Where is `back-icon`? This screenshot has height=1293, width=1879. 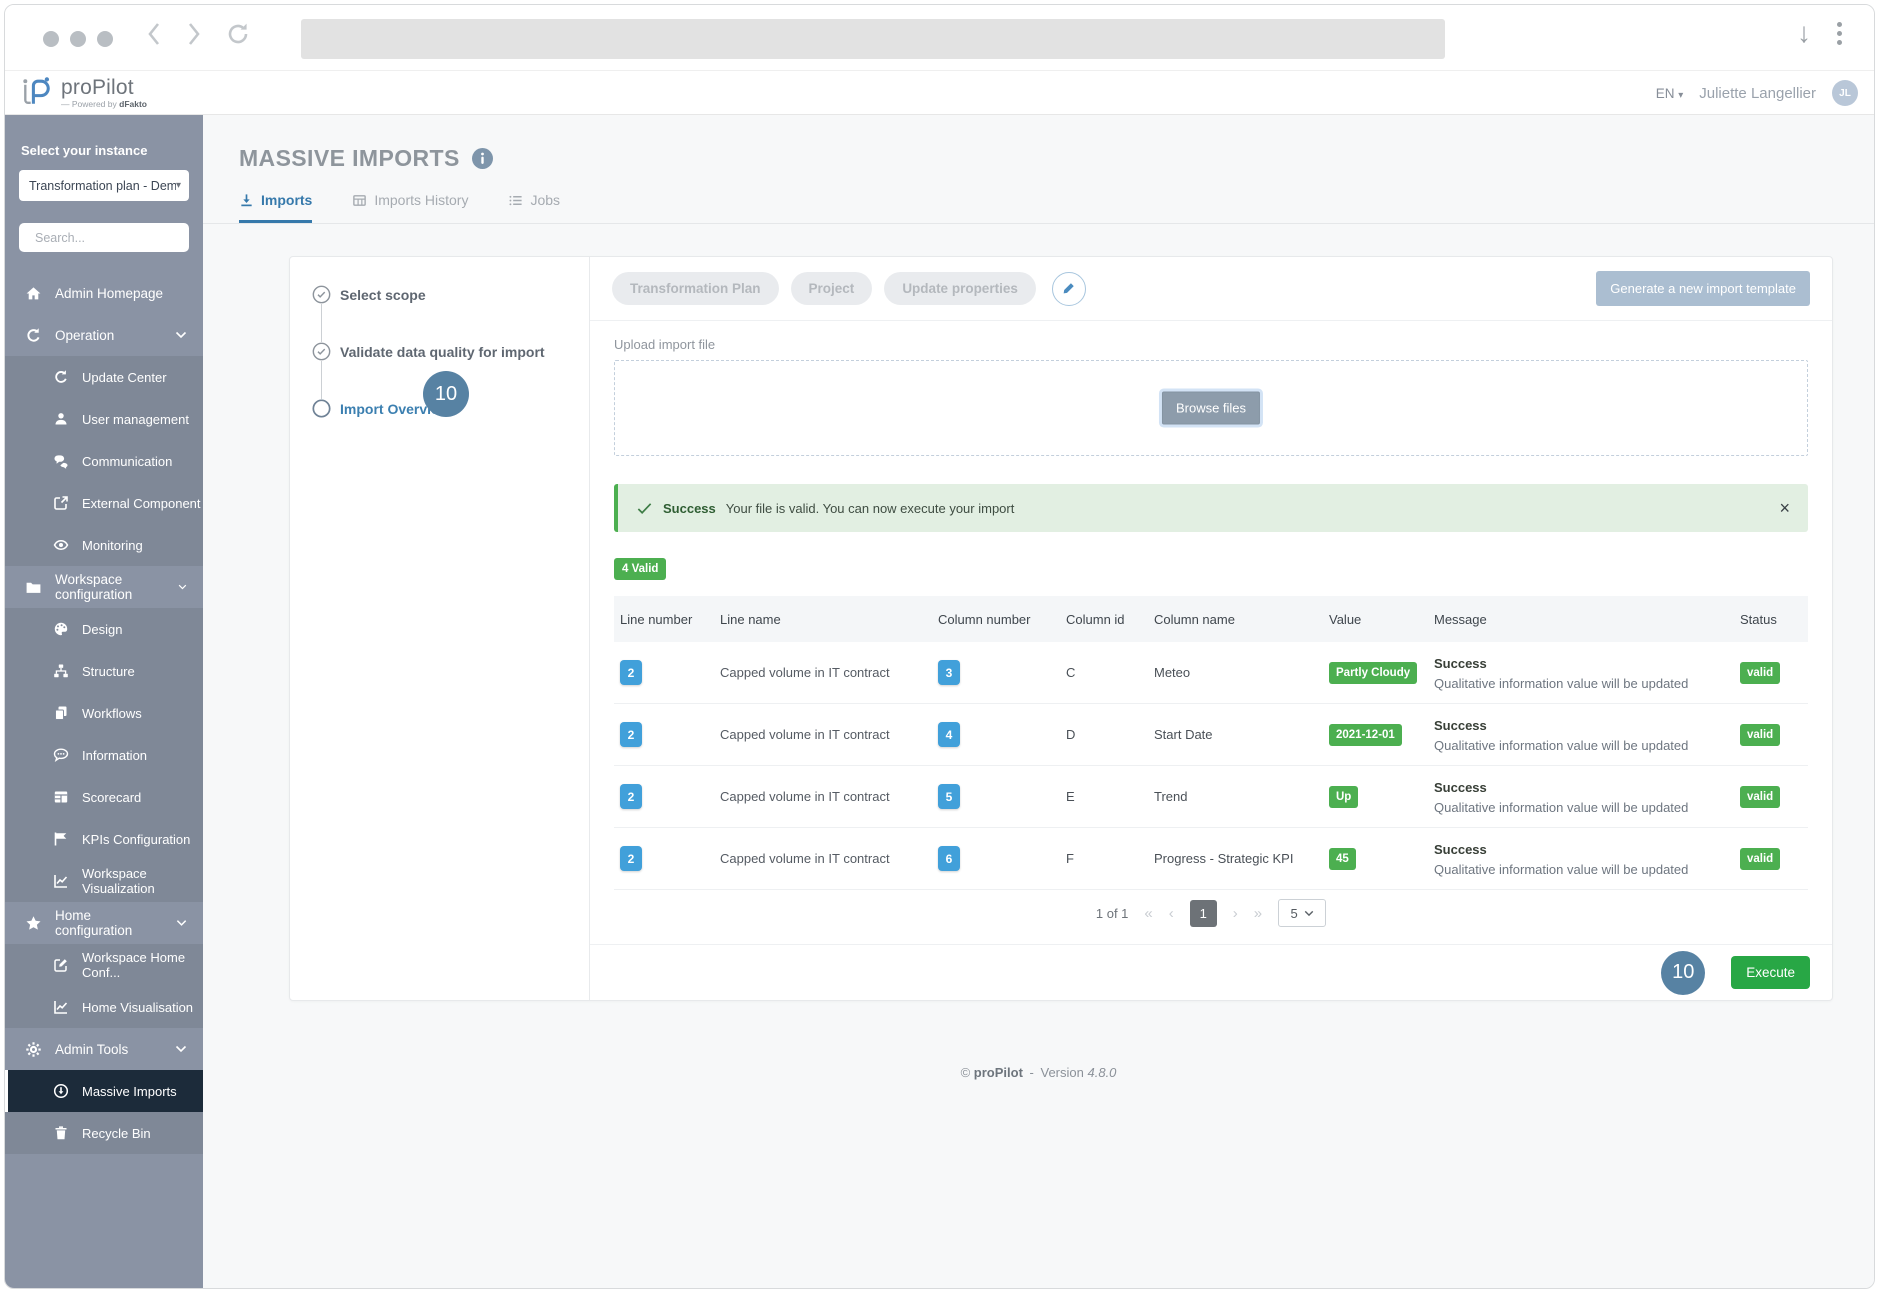 back-icon is located at coordinates (154, 34).